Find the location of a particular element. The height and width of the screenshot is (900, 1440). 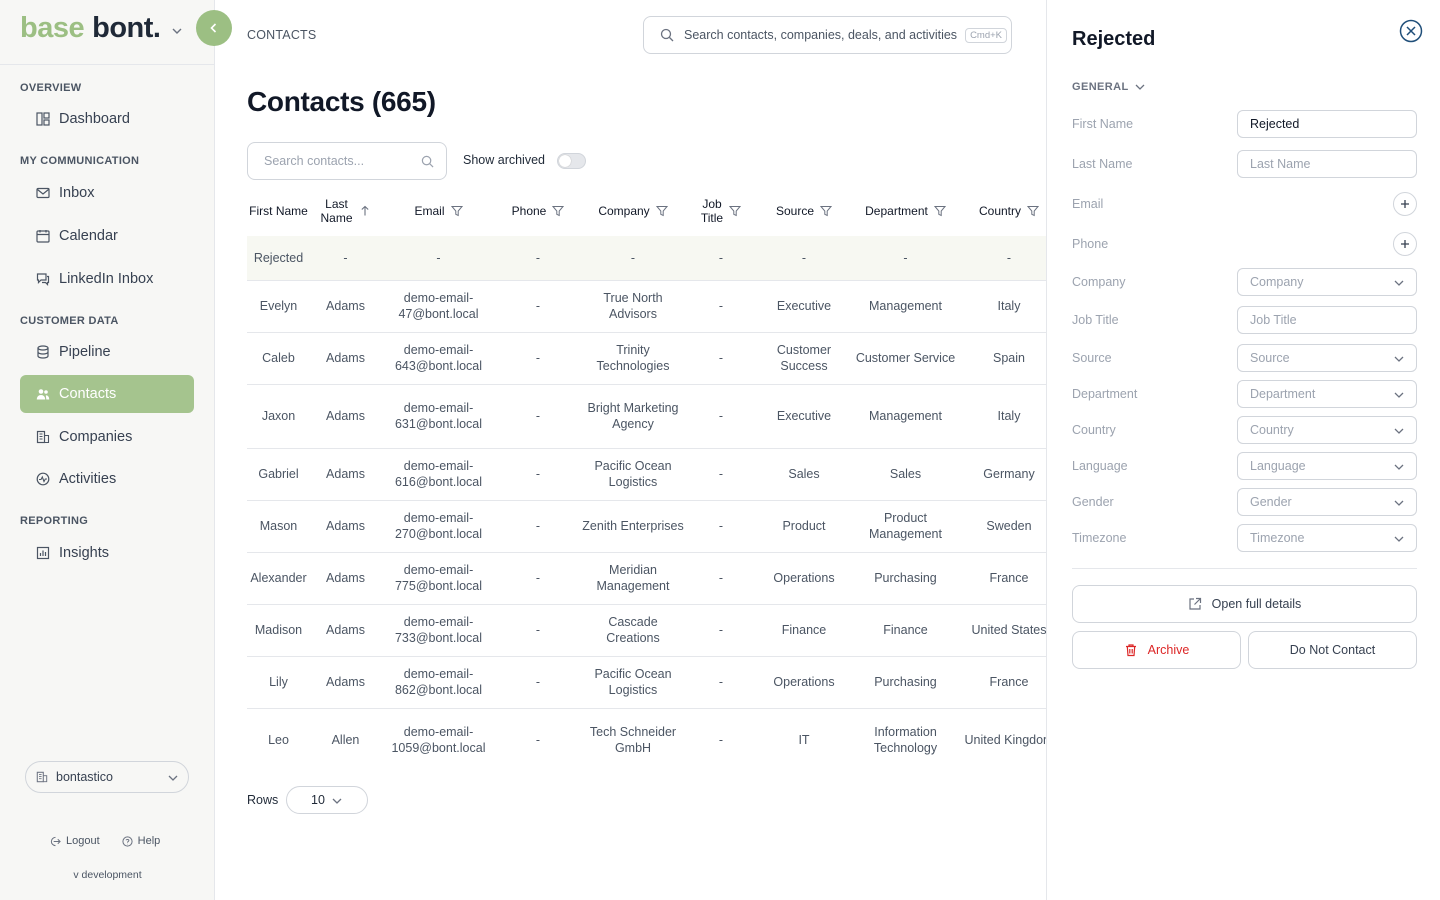

archive-label: Archive is located at coordinates (1168, 650).